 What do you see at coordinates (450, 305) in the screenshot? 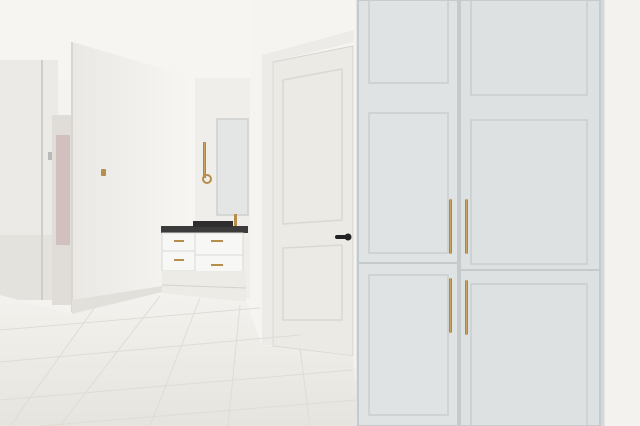
I see `cabinet-handle-lower-left` at bounding box center [450, 305].